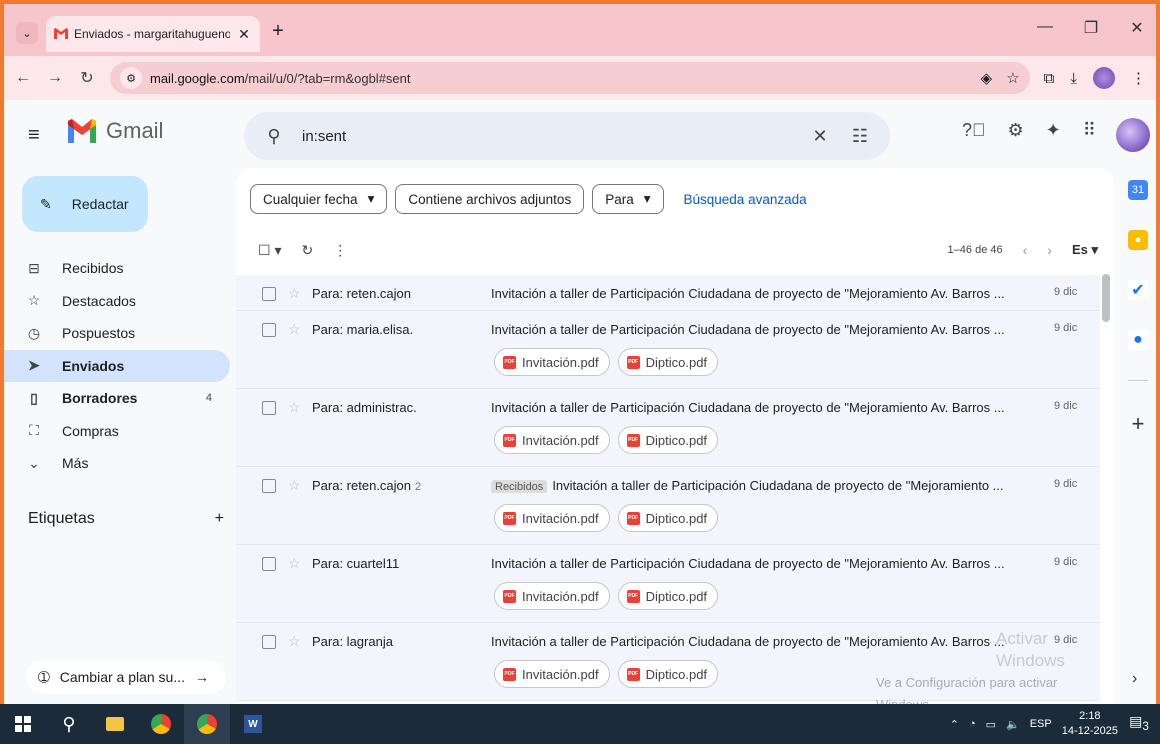  Describe the element at coordinates (117, 301) in the screenshot. I see `sidebar-item-destacados: ☆ Destacados` at that location.